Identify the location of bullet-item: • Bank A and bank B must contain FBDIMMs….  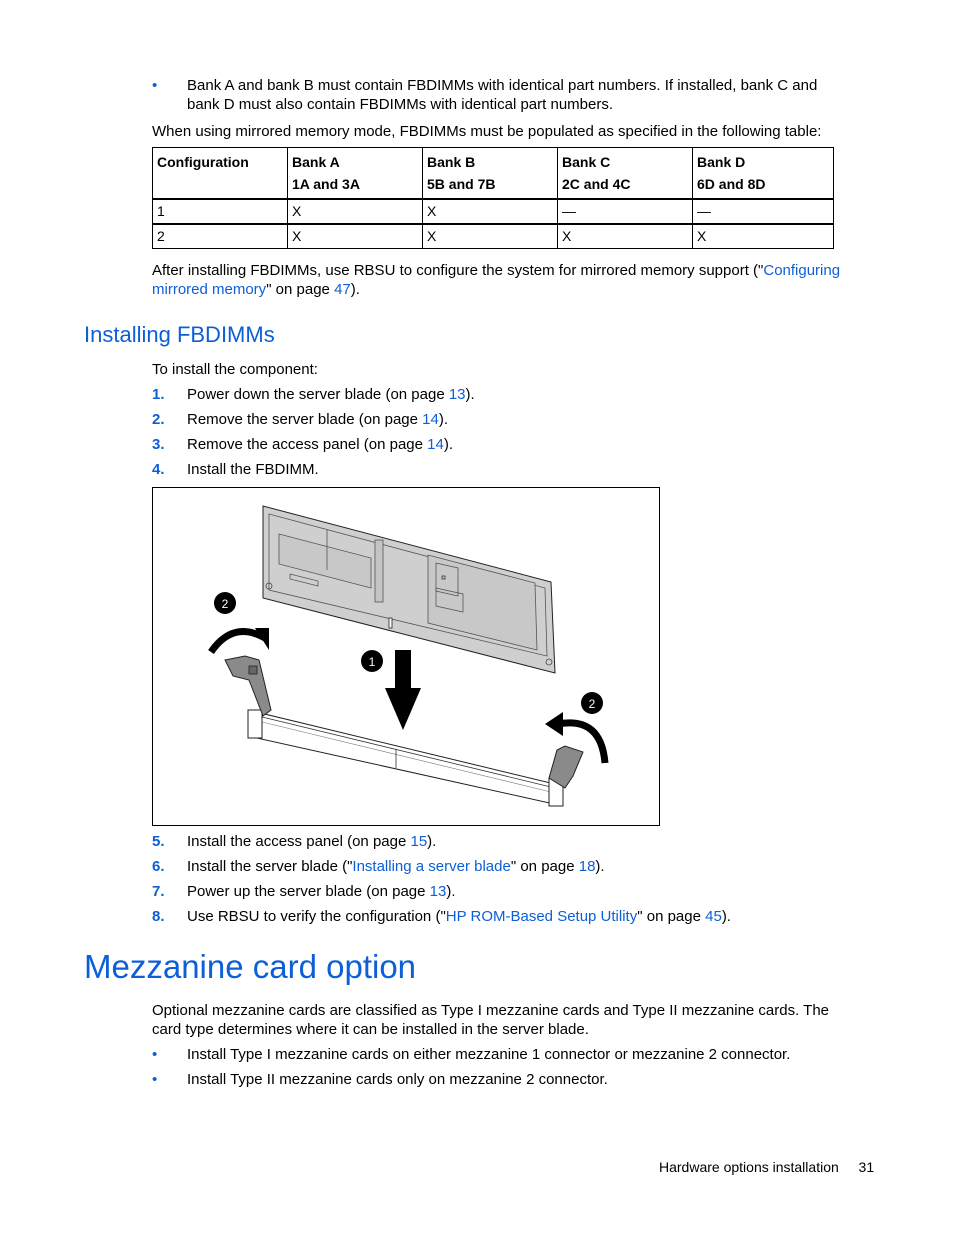
(502, 95).